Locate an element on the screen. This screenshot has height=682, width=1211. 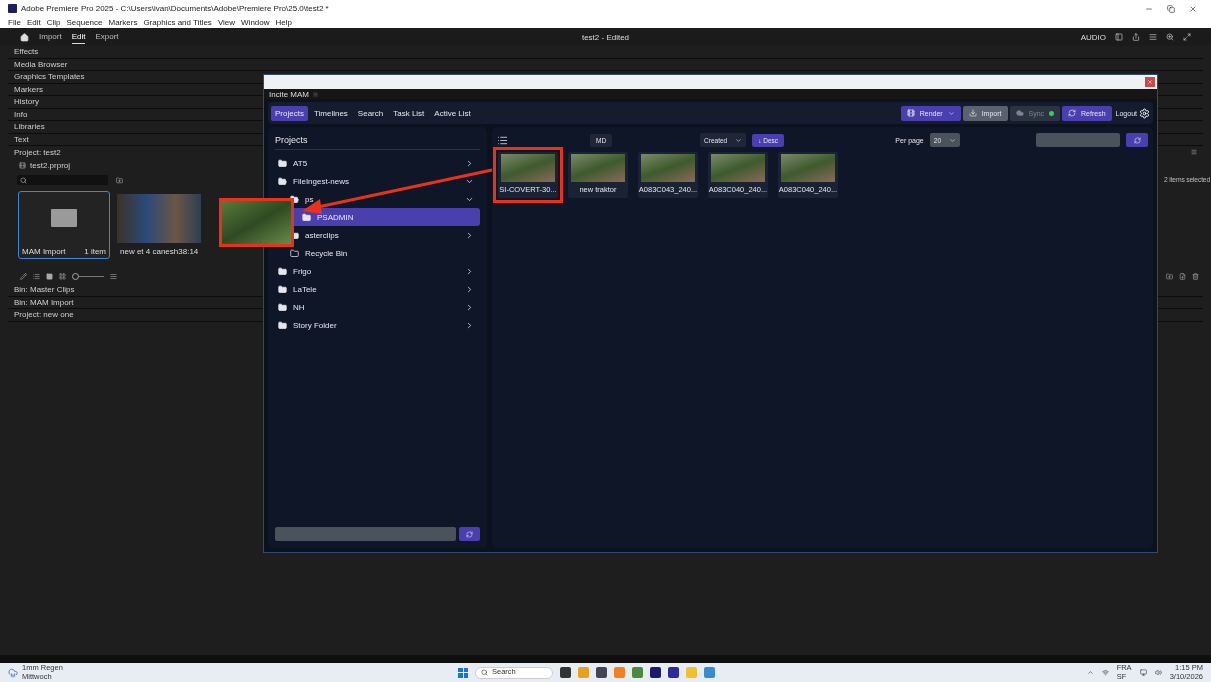
menu-item: Sequence is located at coordinates (84, 22).